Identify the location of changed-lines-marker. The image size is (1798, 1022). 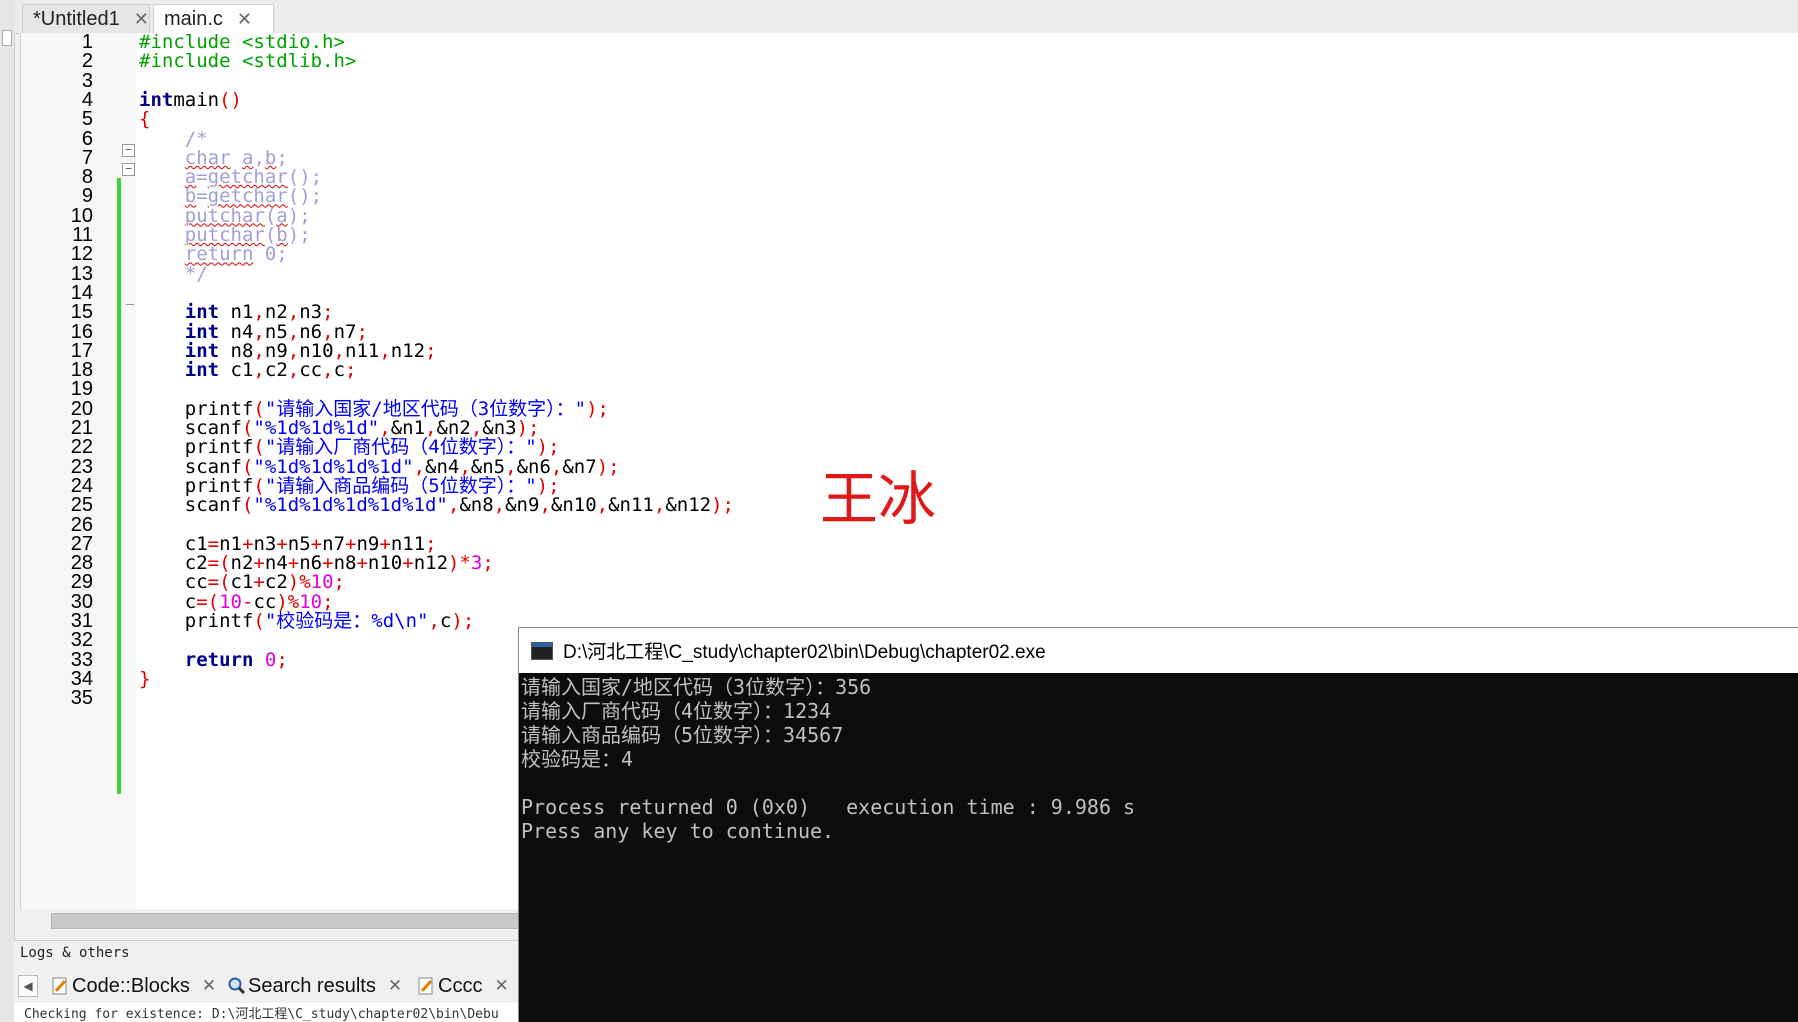
(119, 486).